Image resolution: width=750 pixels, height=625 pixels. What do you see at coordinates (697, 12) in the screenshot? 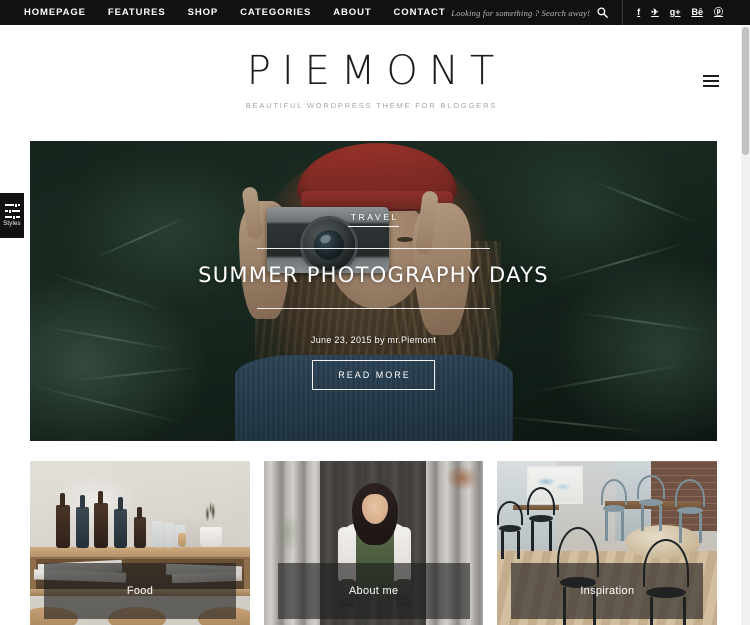
I see `behance-icon: Bē` at bounding box center [697, 12].